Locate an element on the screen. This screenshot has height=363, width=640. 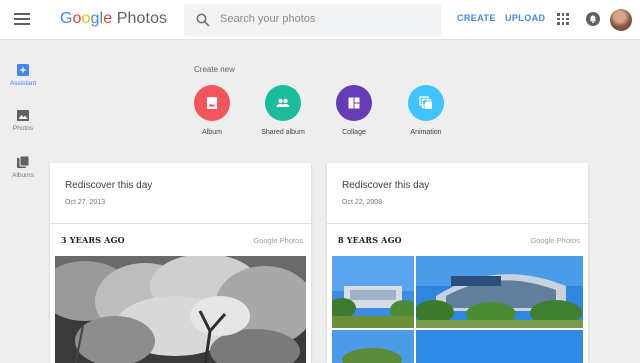
create-button: CREATE is located at coordinates (476, 18).